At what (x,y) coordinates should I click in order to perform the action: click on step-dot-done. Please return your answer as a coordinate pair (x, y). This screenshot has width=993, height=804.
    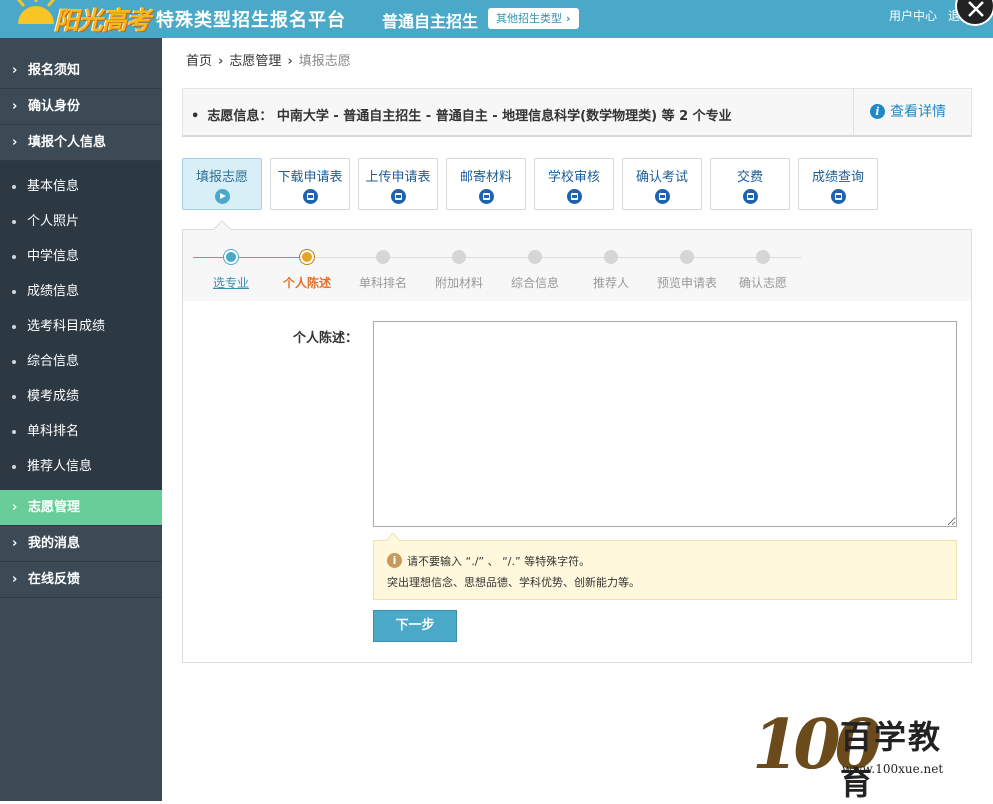
    Looking at the image, I should click on (231, 257).